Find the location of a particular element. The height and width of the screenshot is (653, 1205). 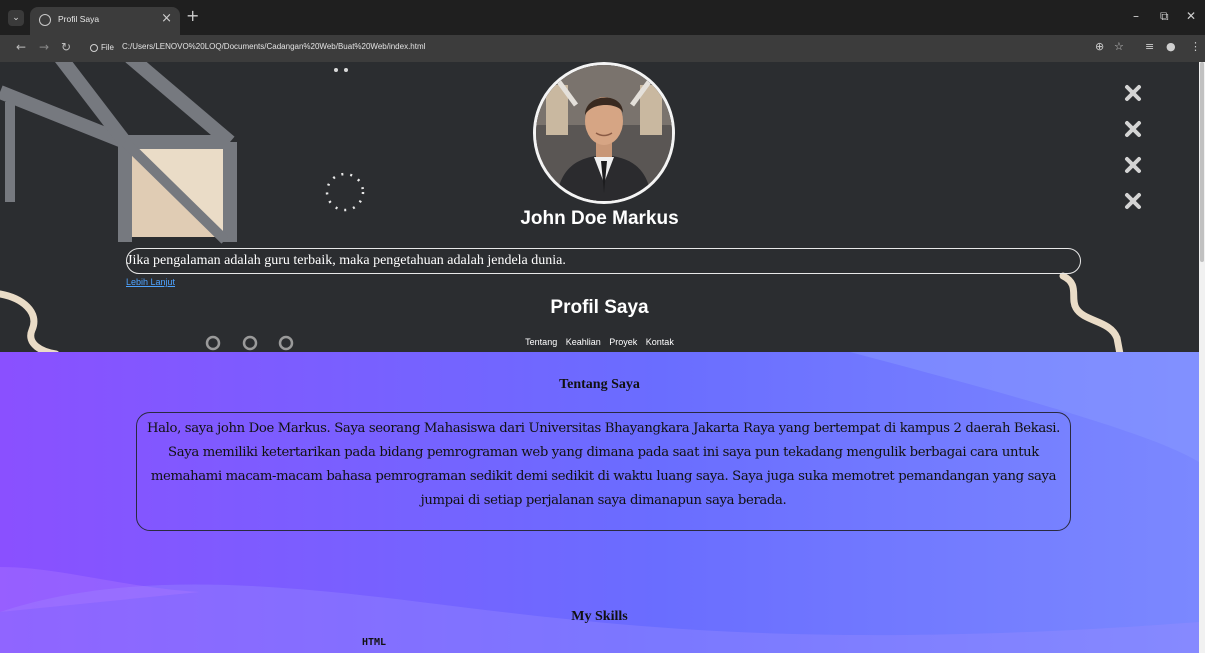

forward-button: → is located at coordinates (44, 47).